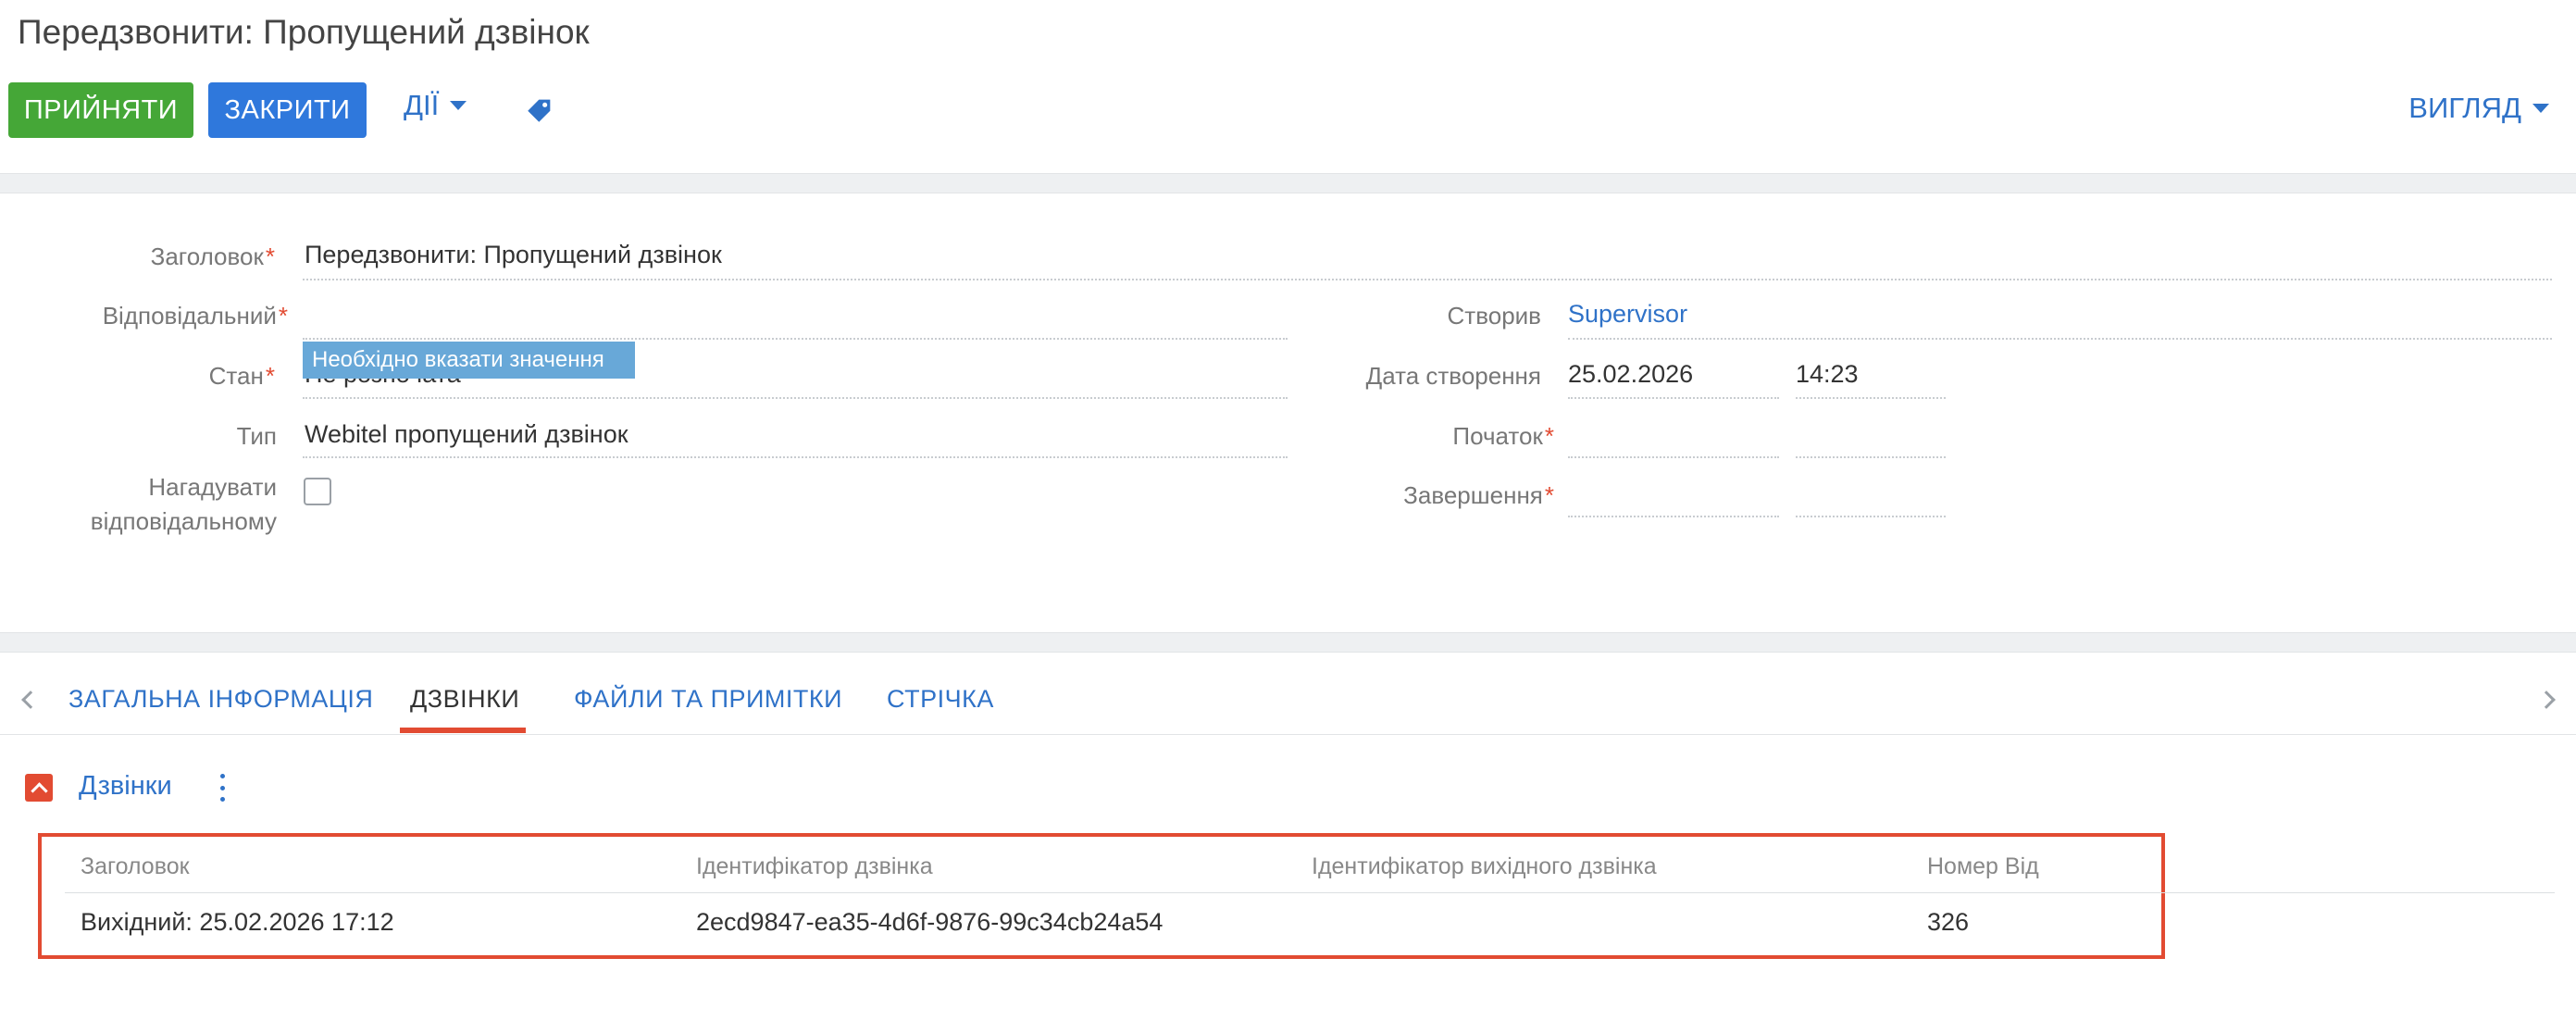 The height and width of the screenshot is (1033, 2576). I want to click on close-button: ЗАКРИТИ, so click(287, 110).